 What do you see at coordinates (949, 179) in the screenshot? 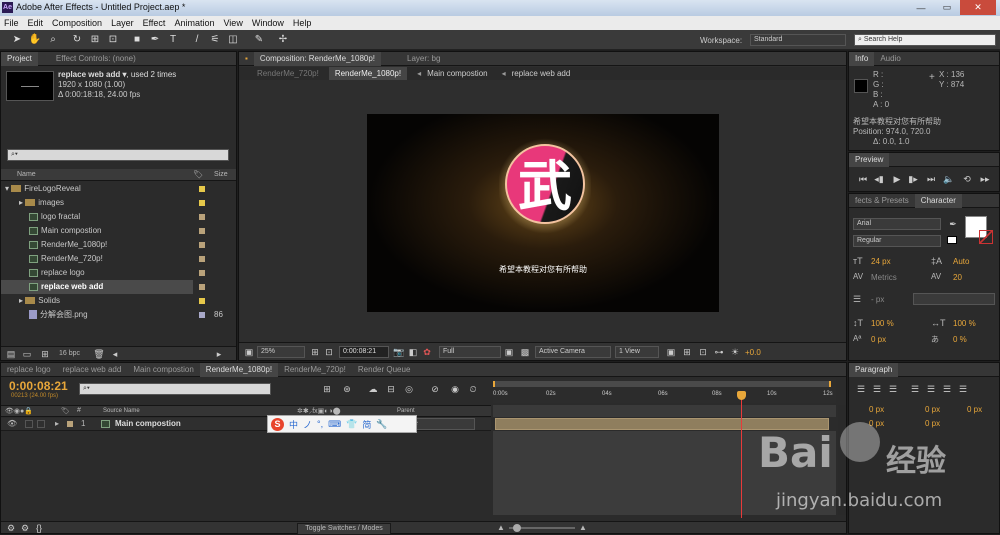
I see `audio-icon: 🔈` at bounding box center [949, 179].